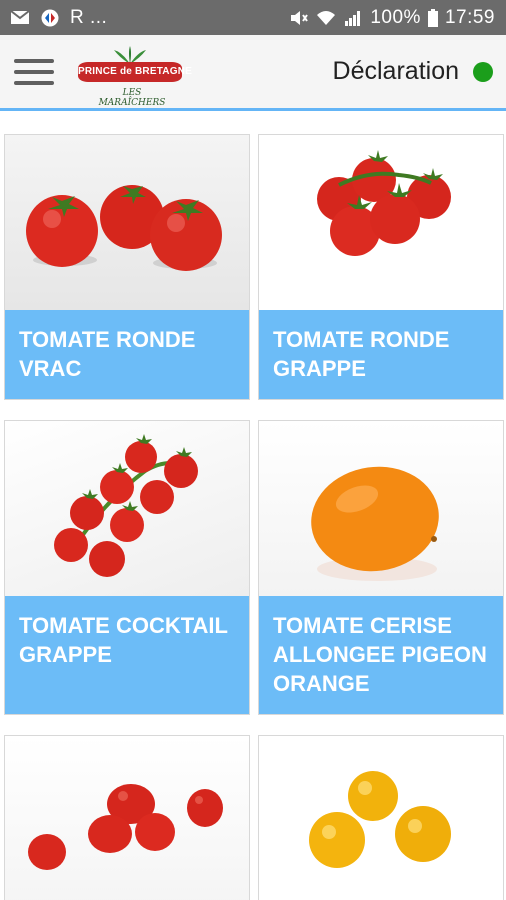 This screenshot has width=506, height=900. I want to click on tomato-cherry-yellow-image, so click(381, 818).